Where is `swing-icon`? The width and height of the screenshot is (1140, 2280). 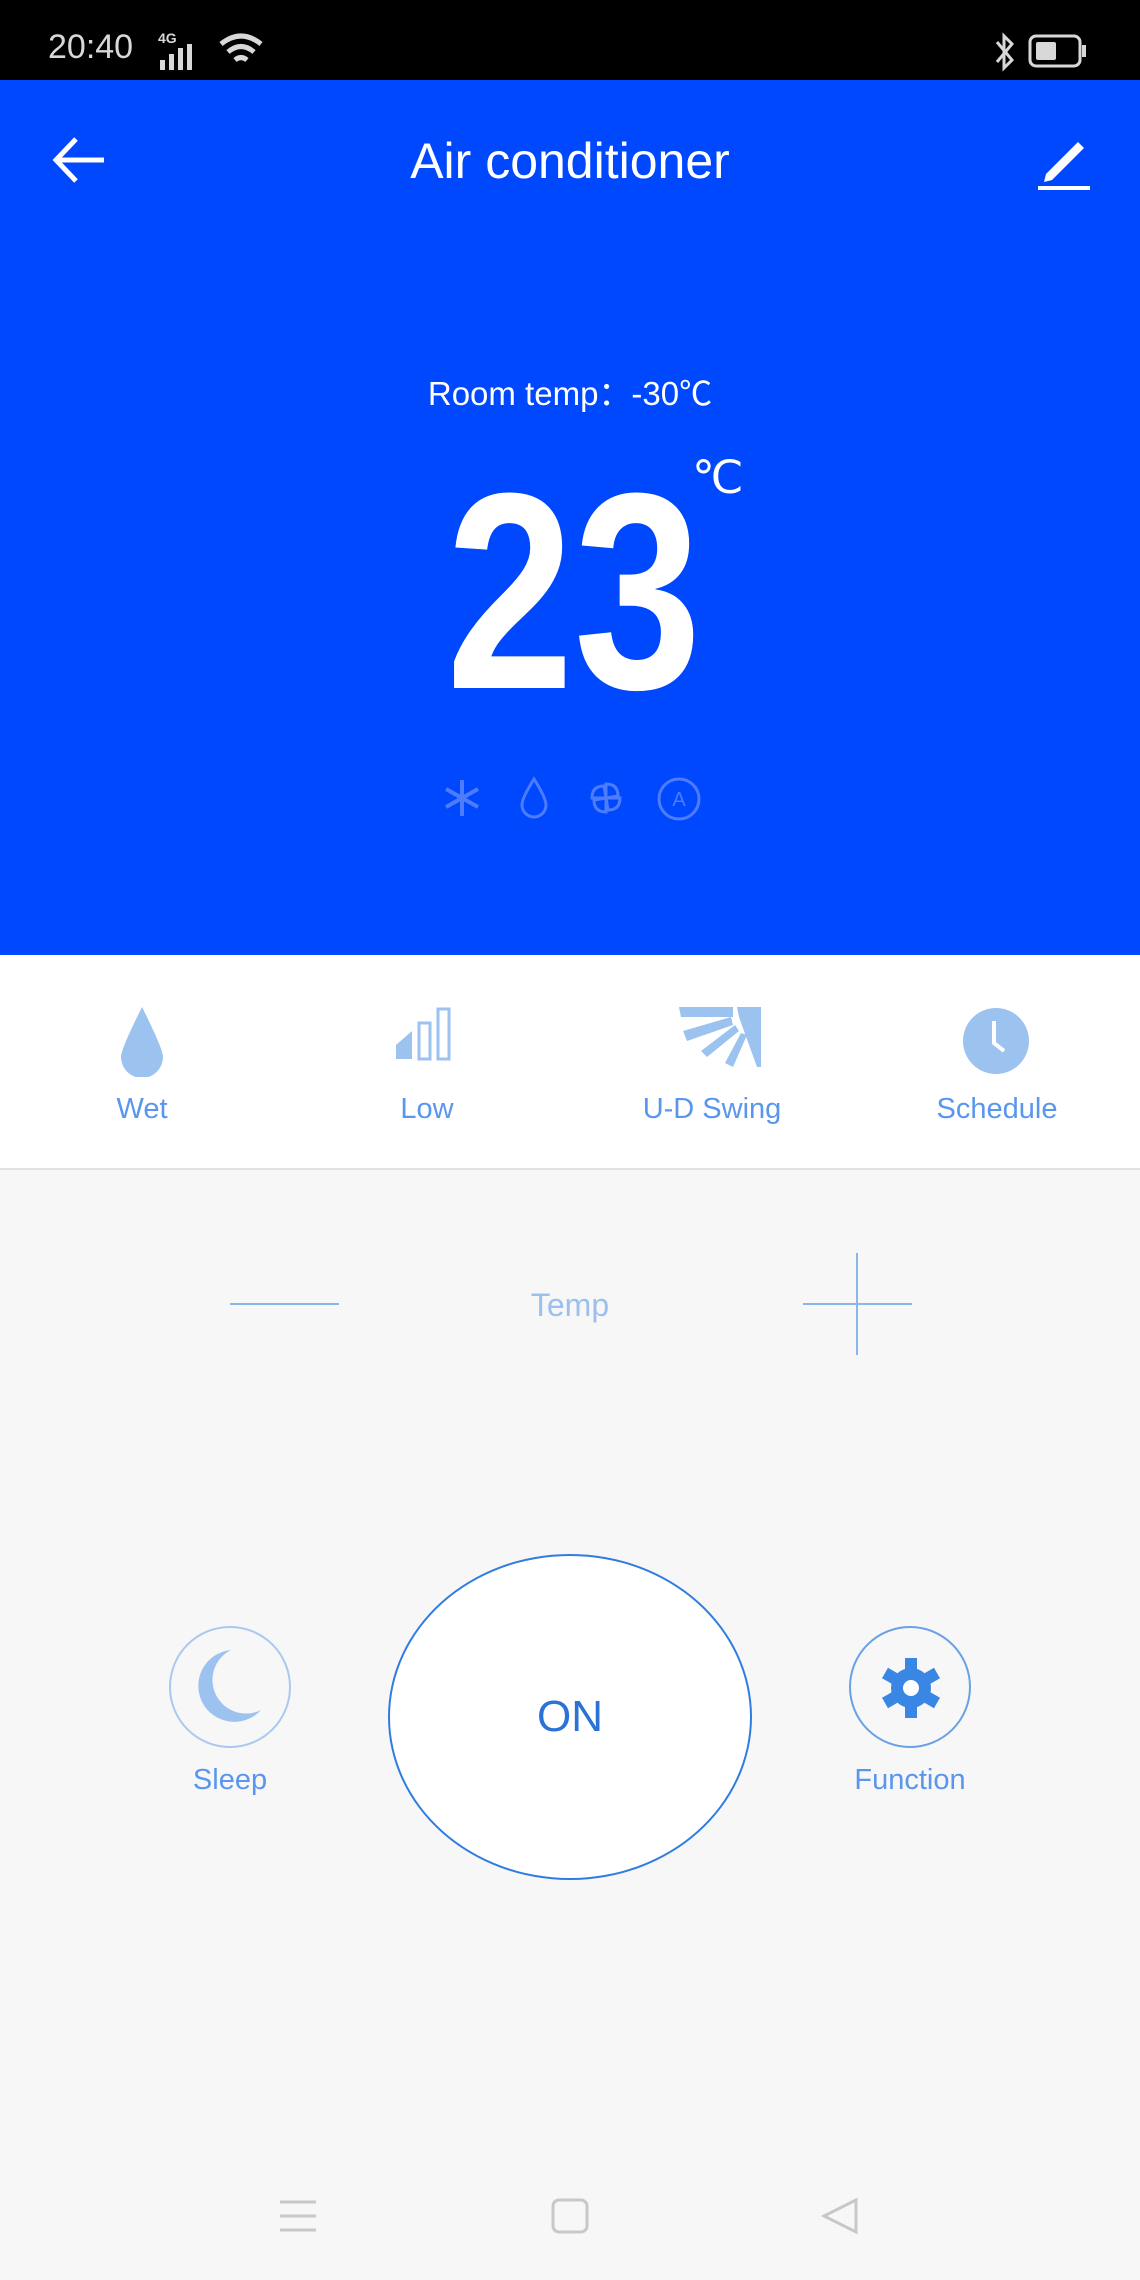
swing-icon is located at coordinates (720, 1037).